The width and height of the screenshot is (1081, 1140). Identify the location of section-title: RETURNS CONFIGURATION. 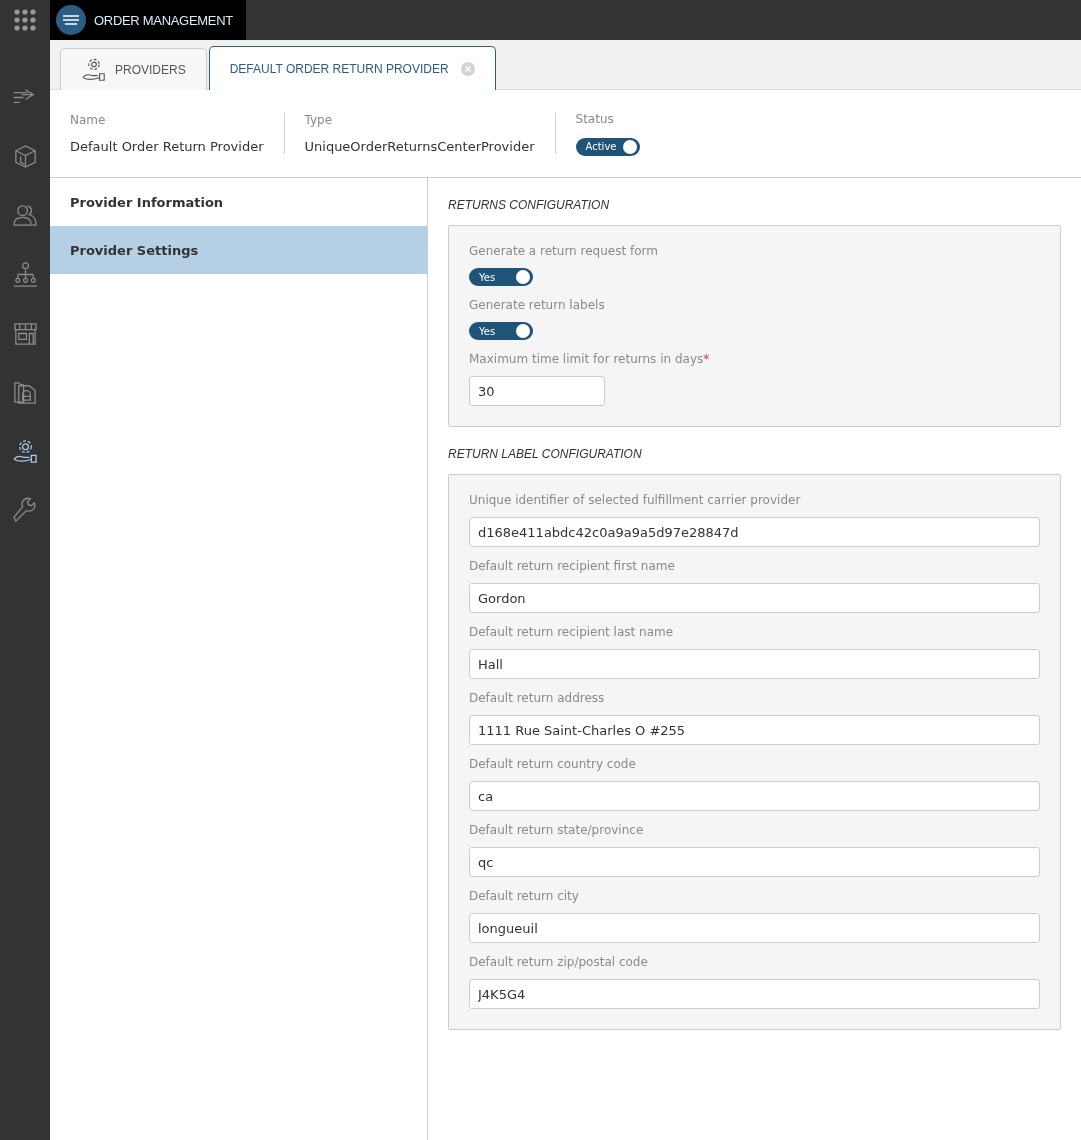
(529, 205).